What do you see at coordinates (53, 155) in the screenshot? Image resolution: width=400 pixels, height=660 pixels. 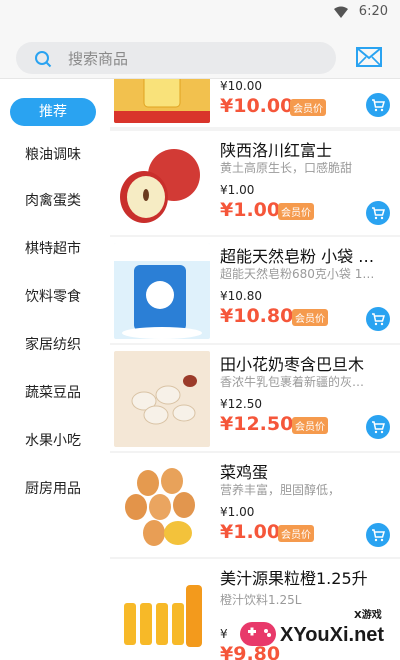 I see `category-grain-oil: 粮油调味` at bounding box center [53, 155].